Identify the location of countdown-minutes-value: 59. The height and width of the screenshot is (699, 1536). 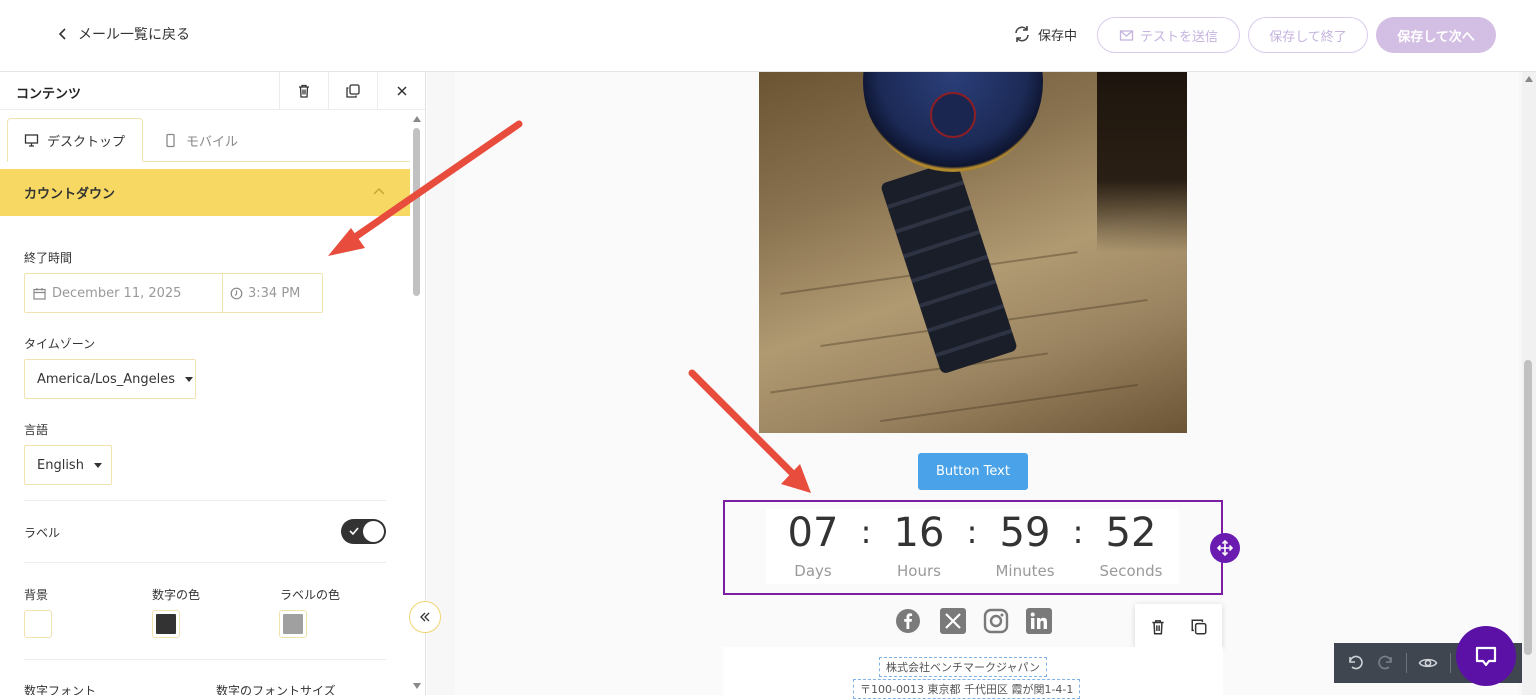
(1025, 533).